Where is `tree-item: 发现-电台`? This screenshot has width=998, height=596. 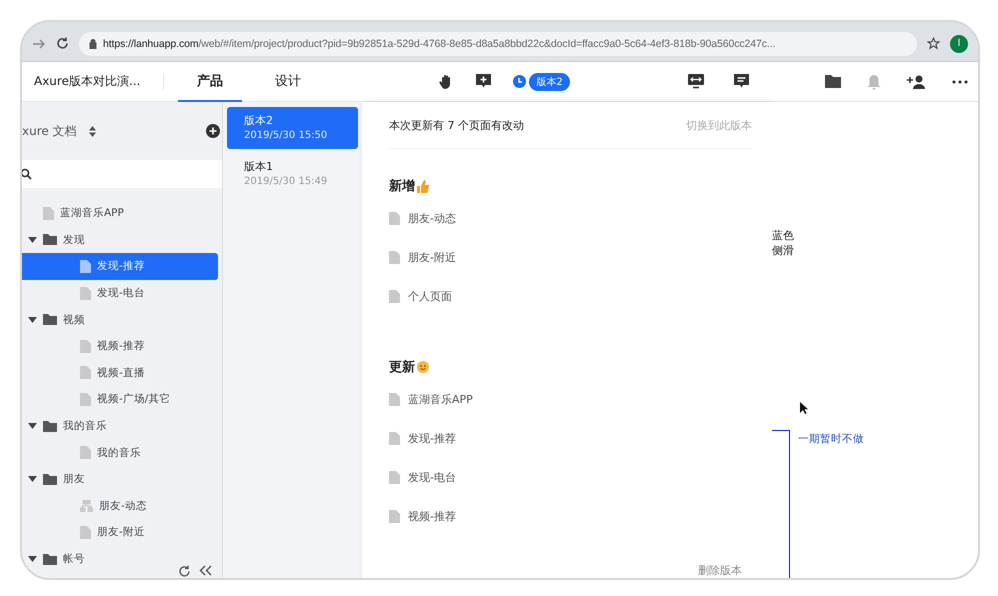
tree-item: 发现-电台 is located at coordinates (120, 293).